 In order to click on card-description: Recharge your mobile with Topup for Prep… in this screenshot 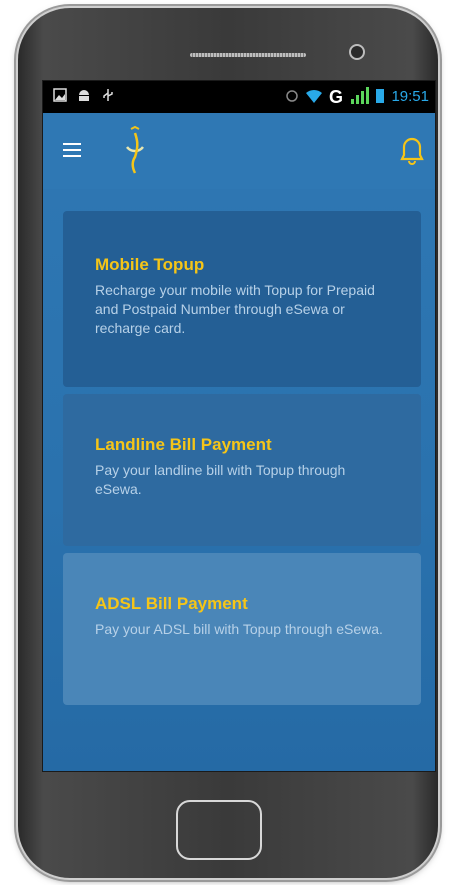, I will do `click(235, 309)`.